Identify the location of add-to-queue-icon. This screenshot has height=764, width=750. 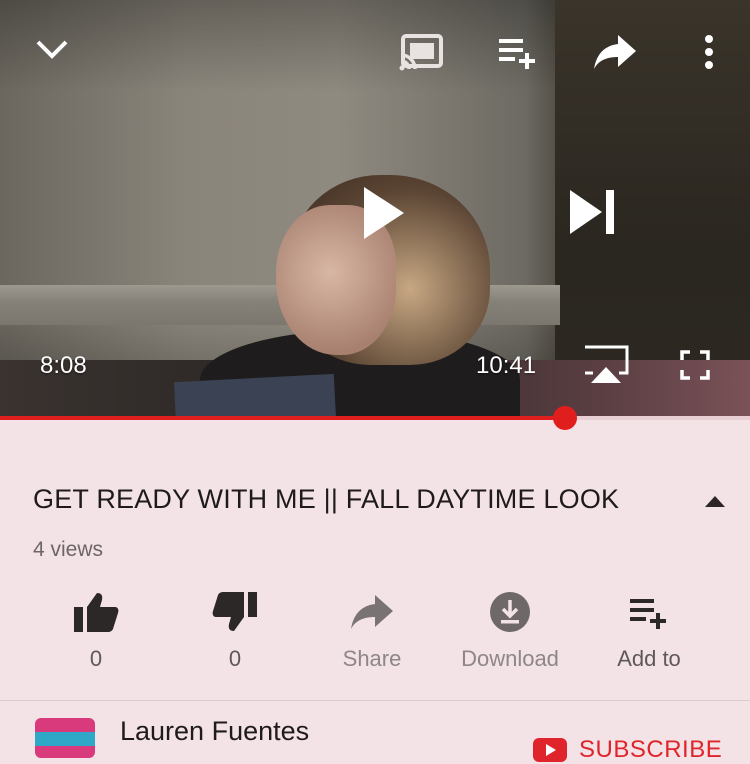
(517, 54).